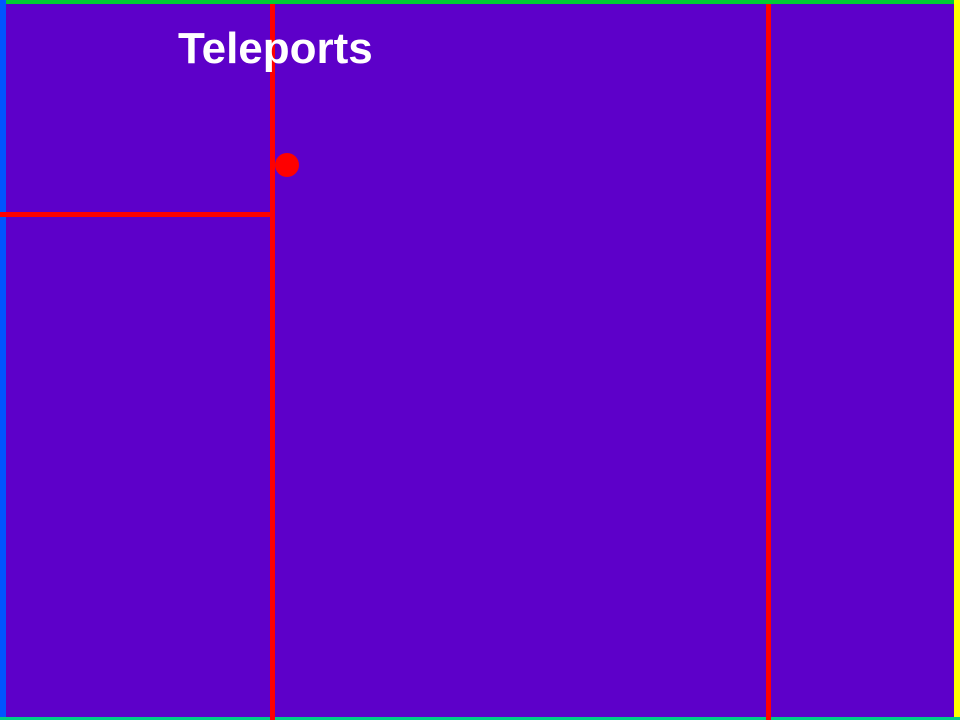 The height and width of the screenshot is (720, 960). I want to click on right-boundary, so click(957, 360).